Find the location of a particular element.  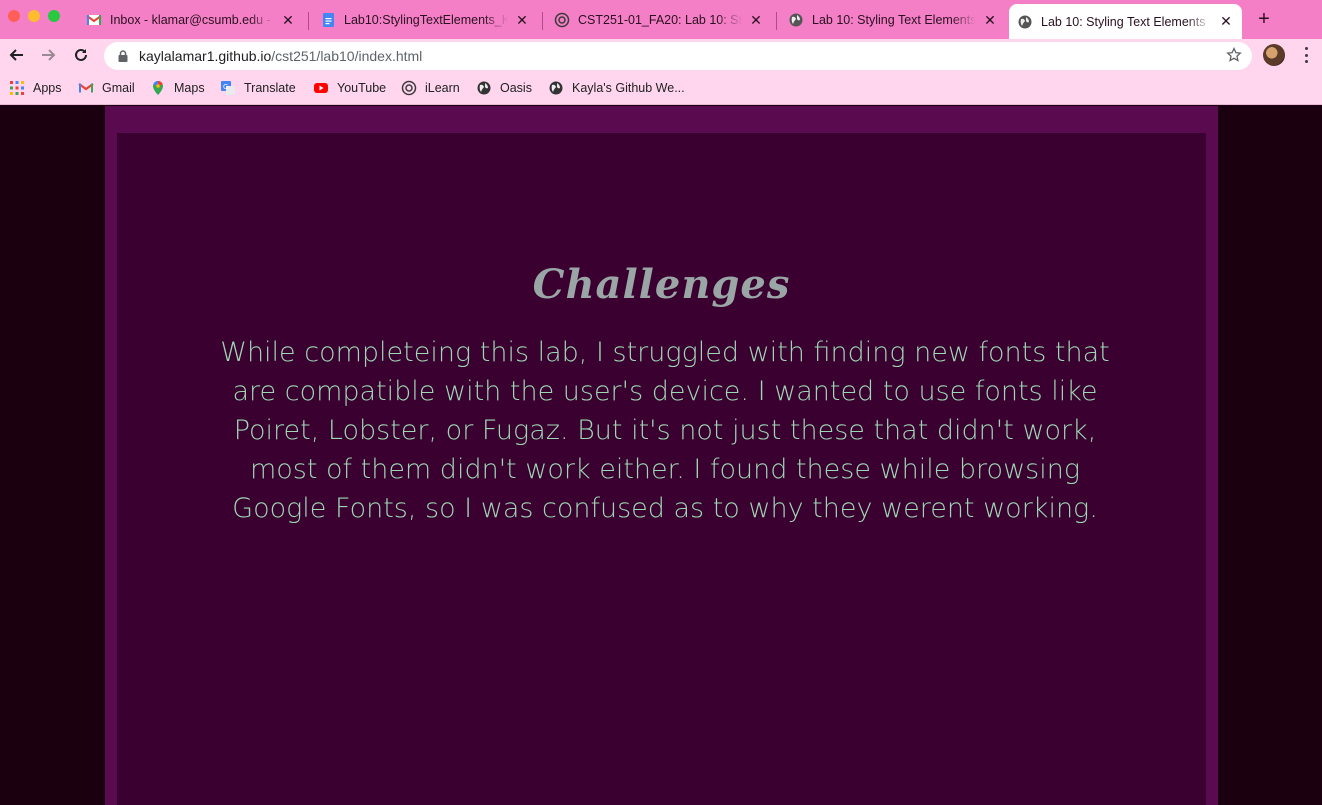

bookmark-apps: Apps is located at coordinates (35, 88).